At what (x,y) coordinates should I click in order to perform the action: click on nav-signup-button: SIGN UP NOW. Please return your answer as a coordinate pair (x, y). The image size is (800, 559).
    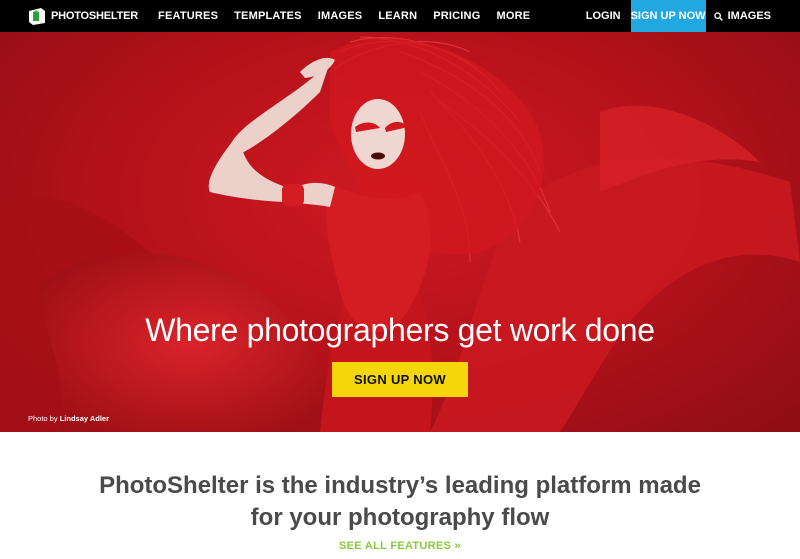
    Looking at the image, I should click on (668, 16).